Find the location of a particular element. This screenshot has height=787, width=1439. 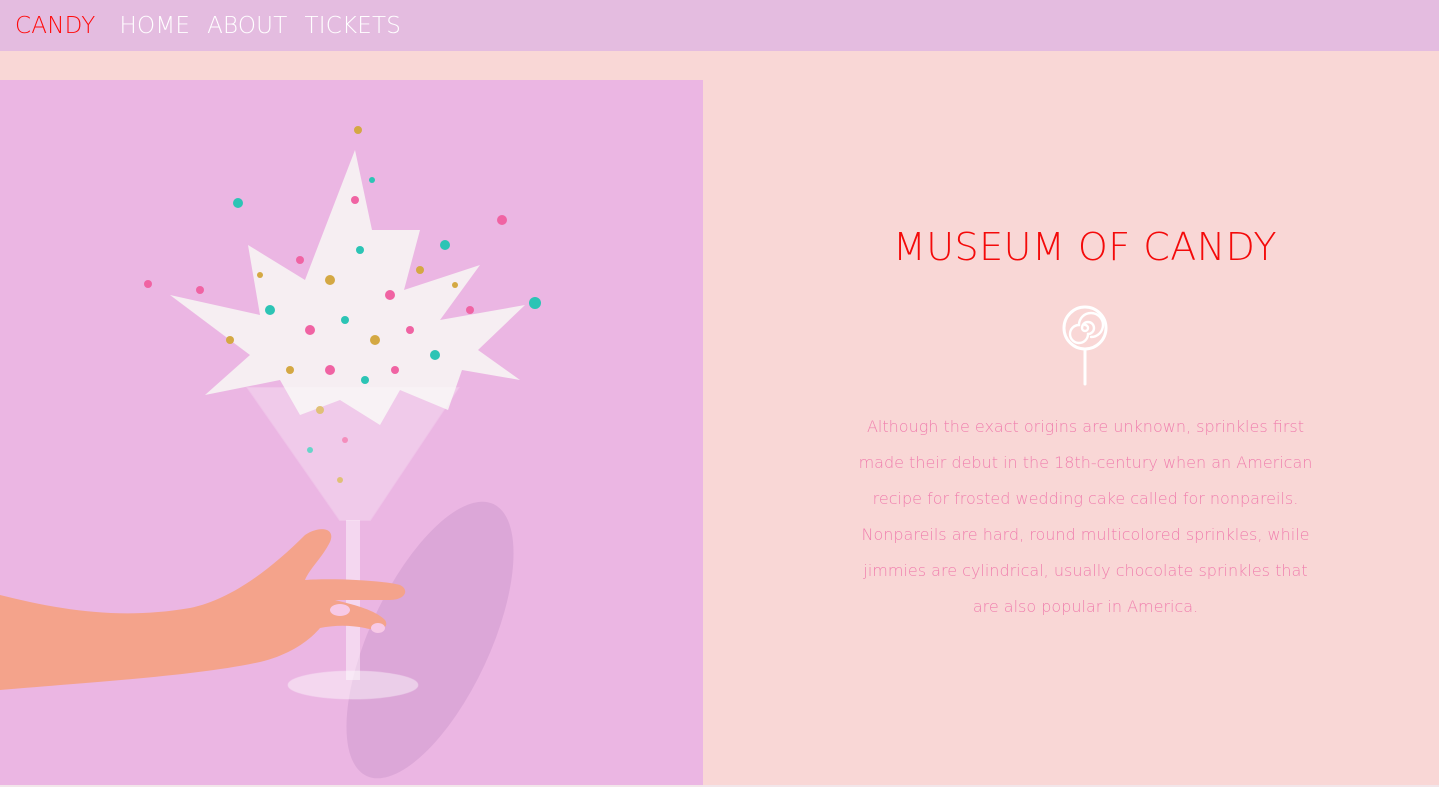

top-navbar: CANDY HOME ABOUT TICKETS is located at coordinates (719, 25).